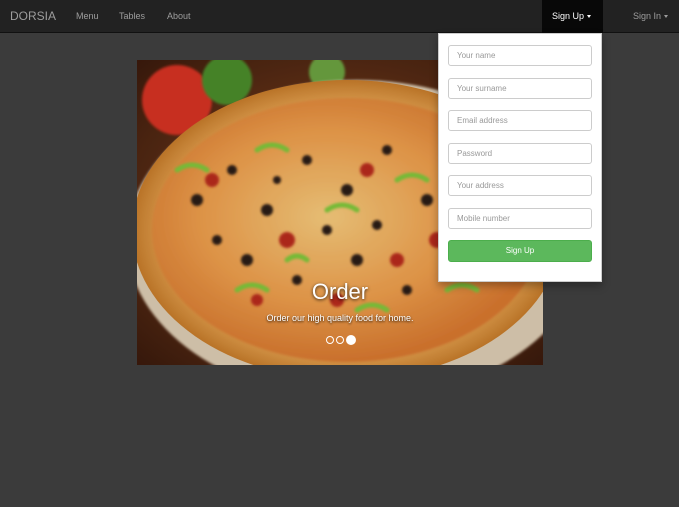  What do you see at coordinates (87, 16) in the screenshot?
I see `nav-link-menu: Menu` at bounding box center [87, 16].